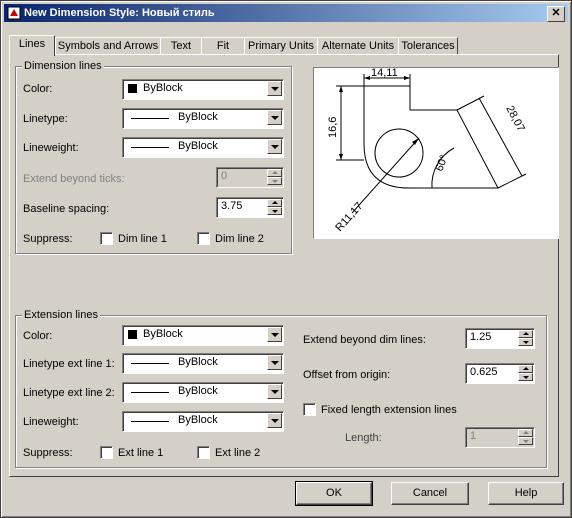 The height and width of the screenshot is (518, 572). I want to click on baseline-spacing-label: Baseline spacing:, so click(66, 209).